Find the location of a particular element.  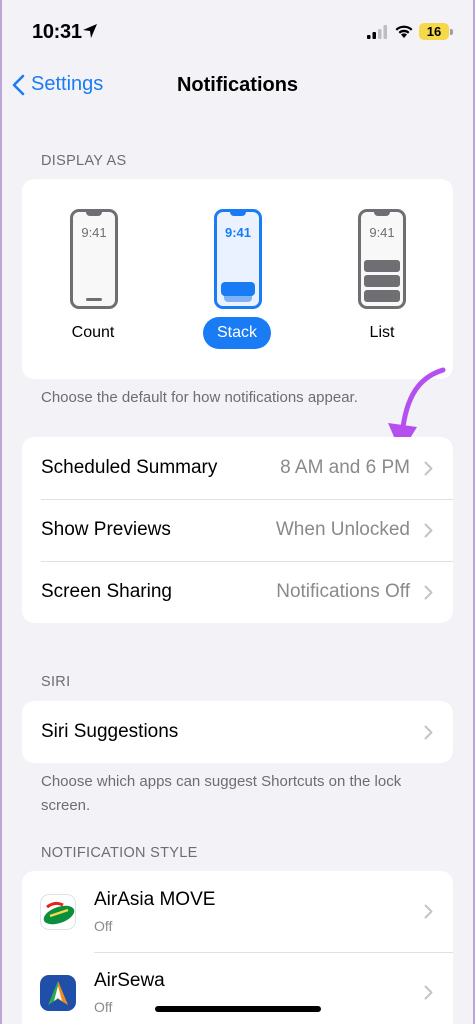

airsewa-app-icon is located at coordinates (58, 992).